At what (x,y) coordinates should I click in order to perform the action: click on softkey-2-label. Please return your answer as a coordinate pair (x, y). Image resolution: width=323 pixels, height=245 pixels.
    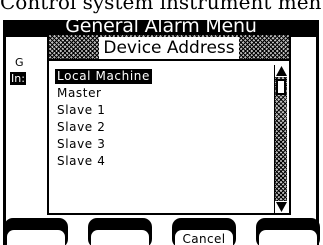
    Looking at the image, I should click on (120, 237).